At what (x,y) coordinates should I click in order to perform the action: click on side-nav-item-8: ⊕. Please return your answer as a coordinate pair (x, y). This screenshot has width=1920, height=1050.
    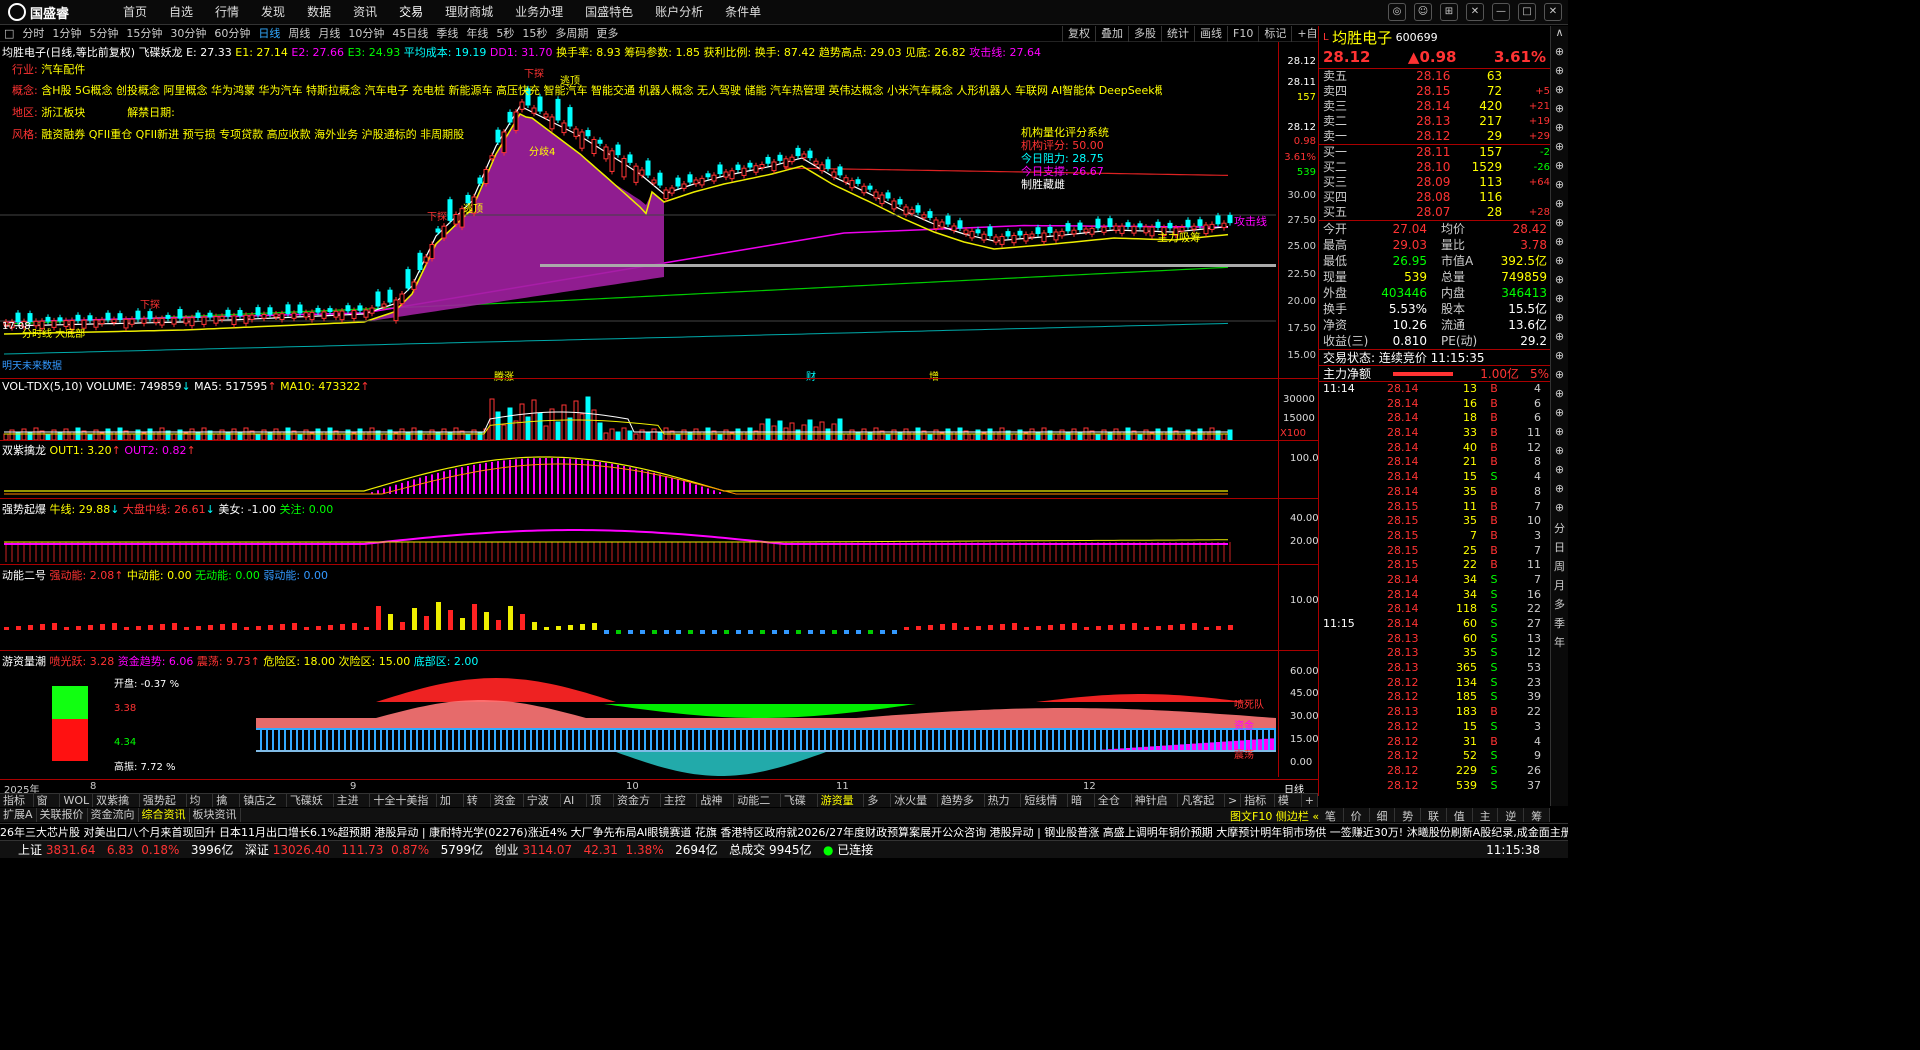
    Looking at the image, I should click on (1559, 187).